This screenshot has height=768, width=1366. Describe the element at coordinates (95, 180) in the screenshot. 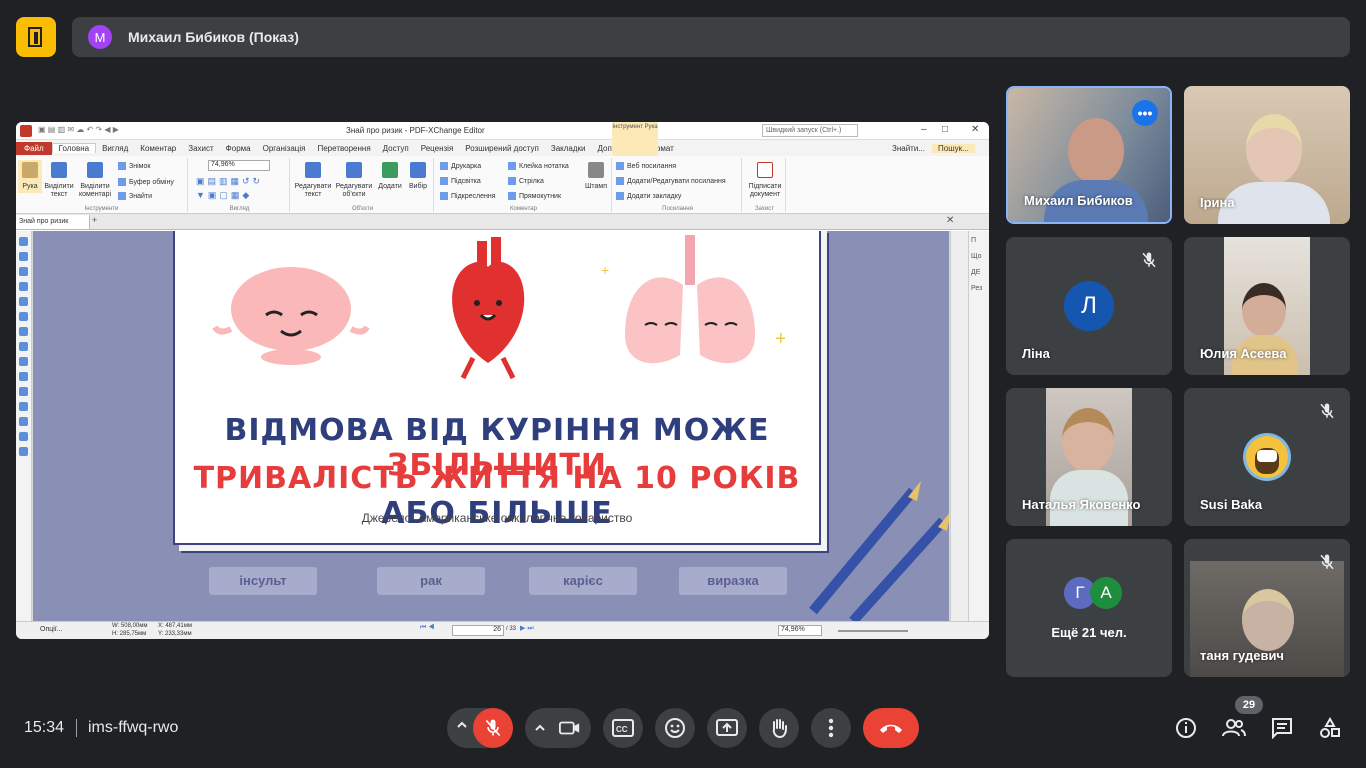

I see `select-comments-button: Виділити коментарі` at that location.